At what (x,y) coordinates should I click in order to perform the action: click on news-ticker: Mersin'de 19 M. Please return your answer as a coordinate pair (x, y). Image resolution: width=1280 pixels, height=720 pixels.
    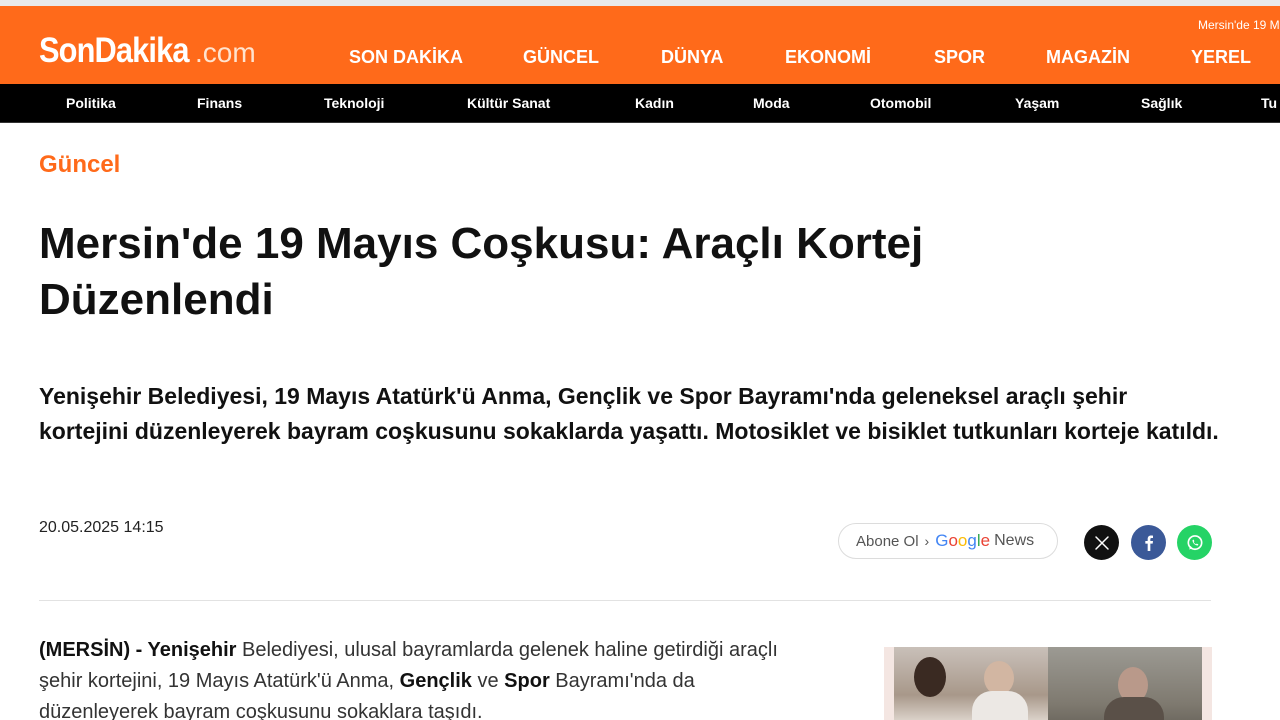
    Looking at the image, I should click on (1239, 25).